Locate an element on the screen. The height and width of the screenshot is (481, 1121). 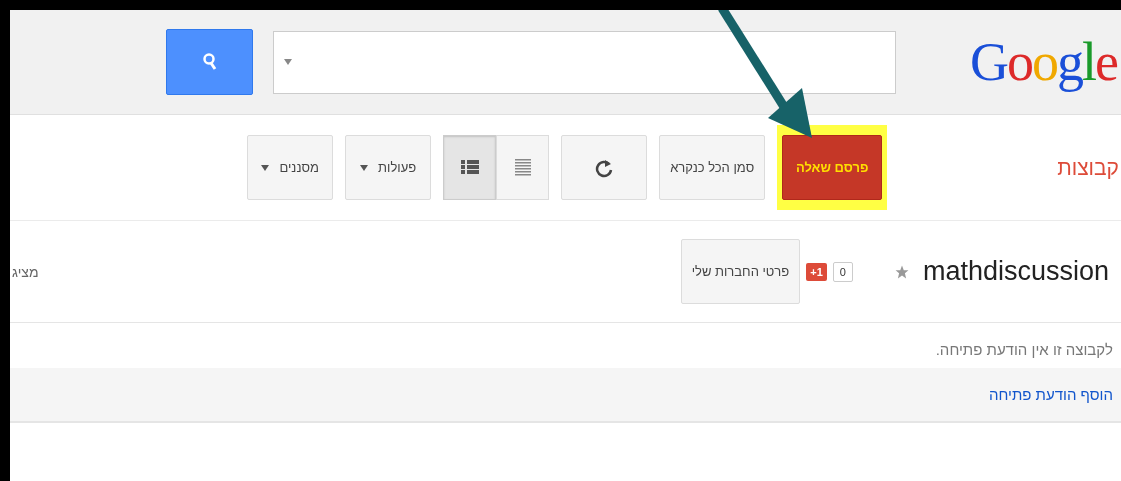
mark-all-read-button: סמן הכל כנקרא is located at coordinates (712, 167).